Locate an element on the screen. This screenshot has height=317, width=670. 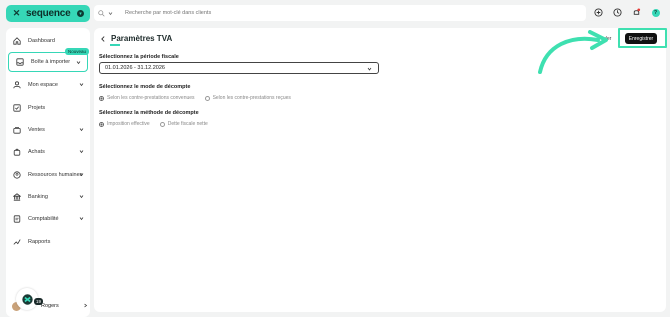
fiscal-period-label: Sélectionnez la période fiscale is located at coordinates (139, 57).